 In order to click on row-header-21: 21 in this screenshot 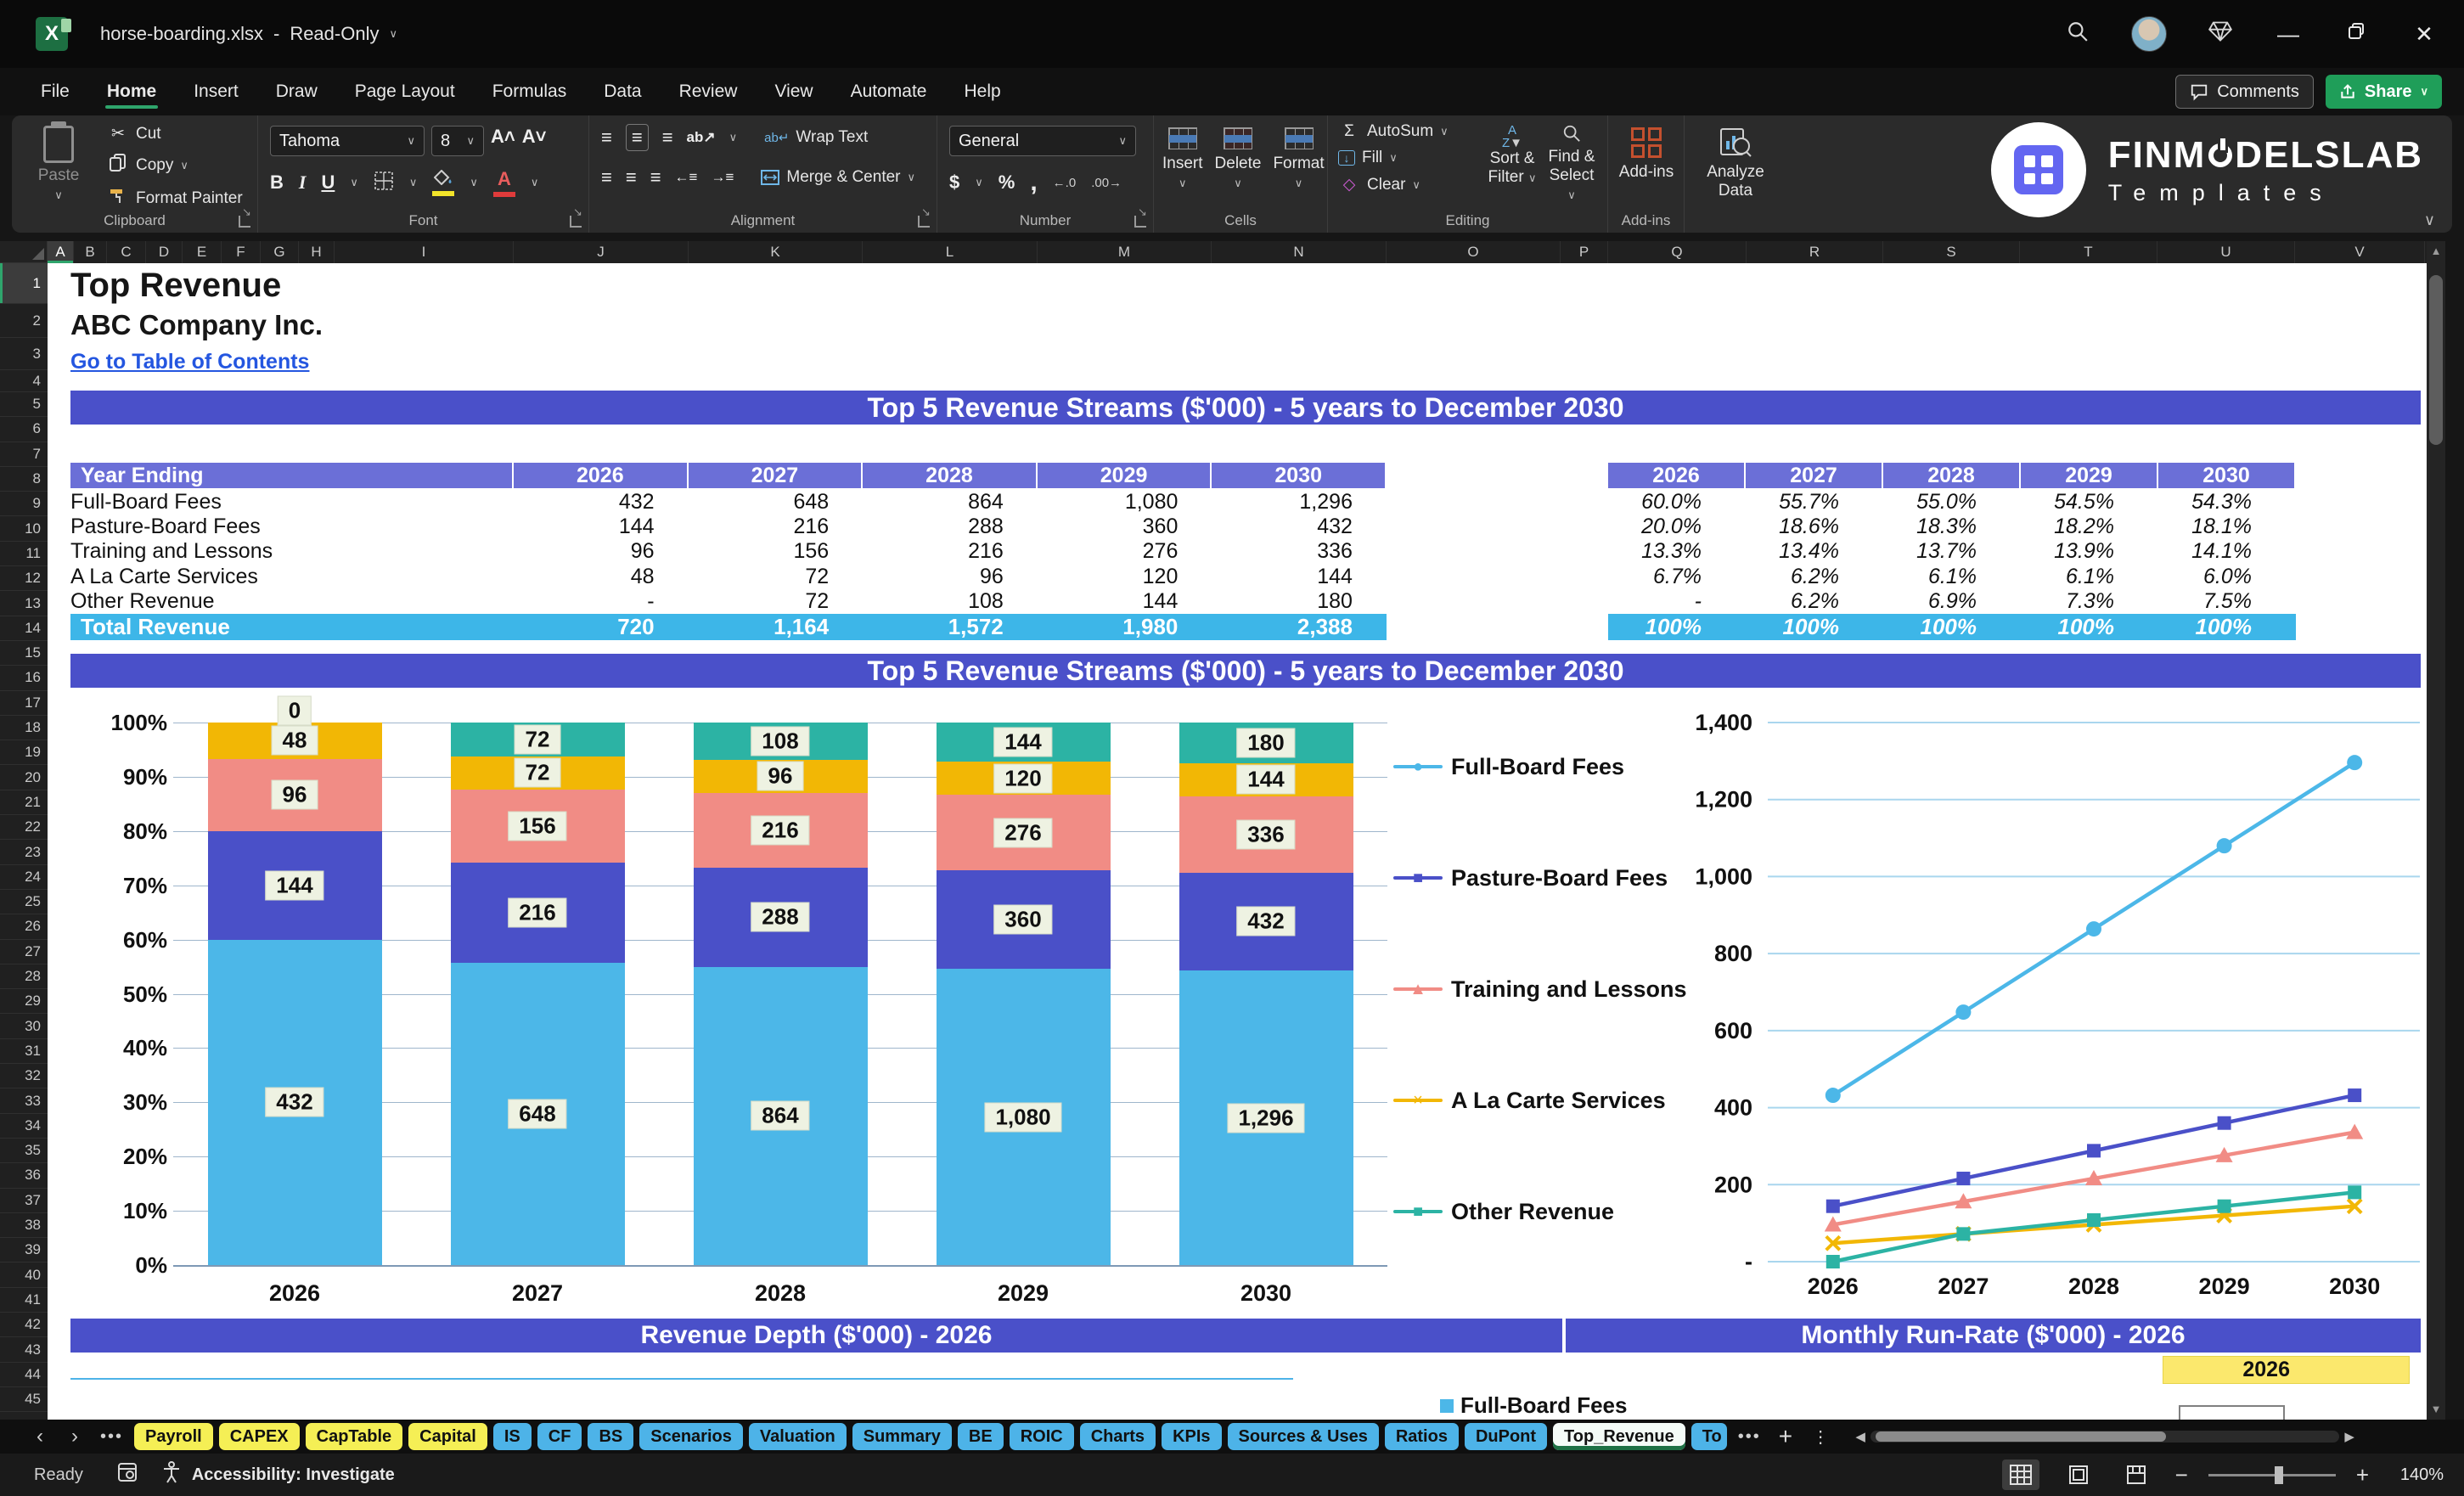, I will do `click(24, 803)`.